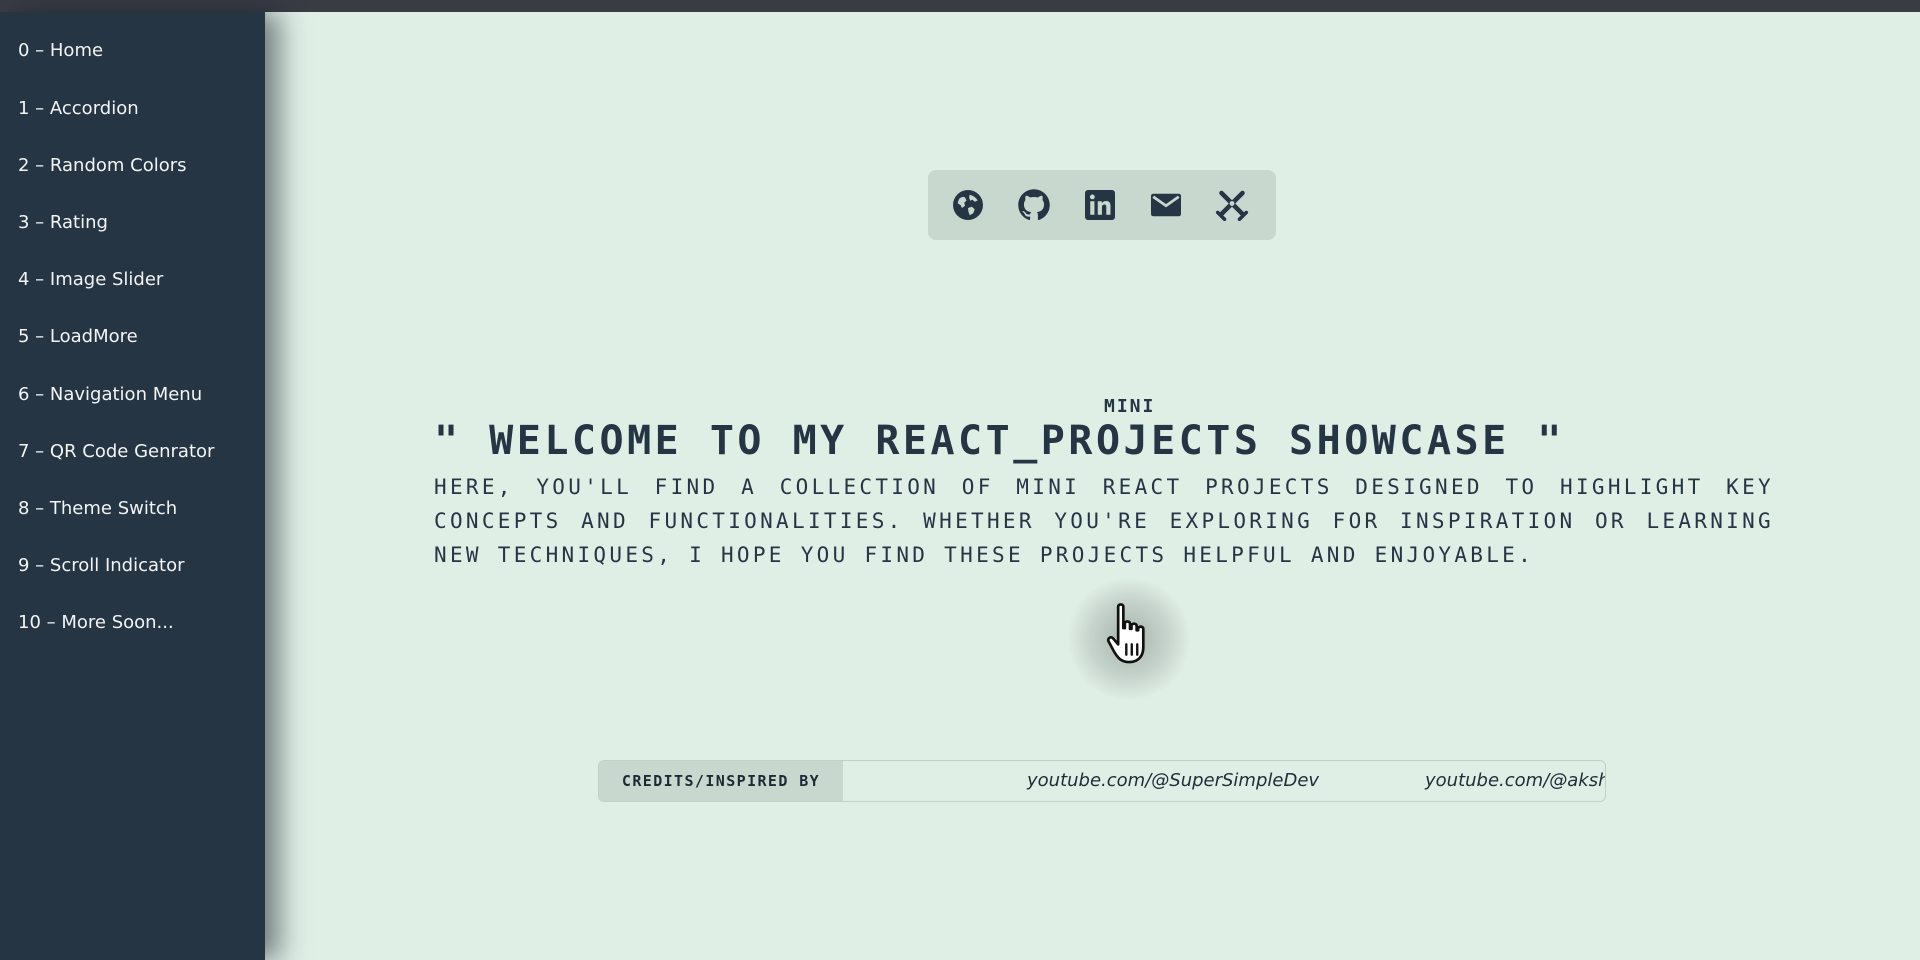 The width and height of the screenshot is (1920, 960). I want to click on sidebar-item-accordion: 1 – Accordion, so click(78, 108).